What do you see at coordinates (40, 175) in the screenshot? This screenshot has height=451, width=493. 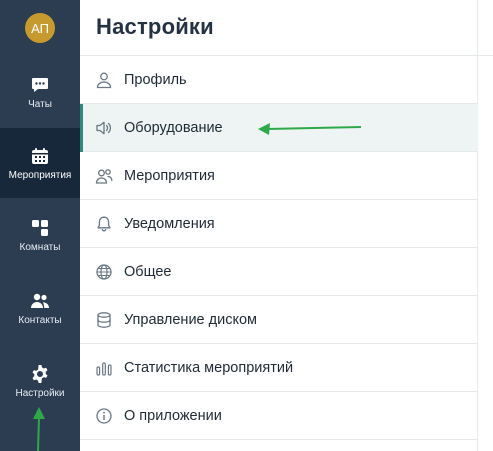 I see `sidebar-item-label: Мероприятия` at bounding box center [40, 175].